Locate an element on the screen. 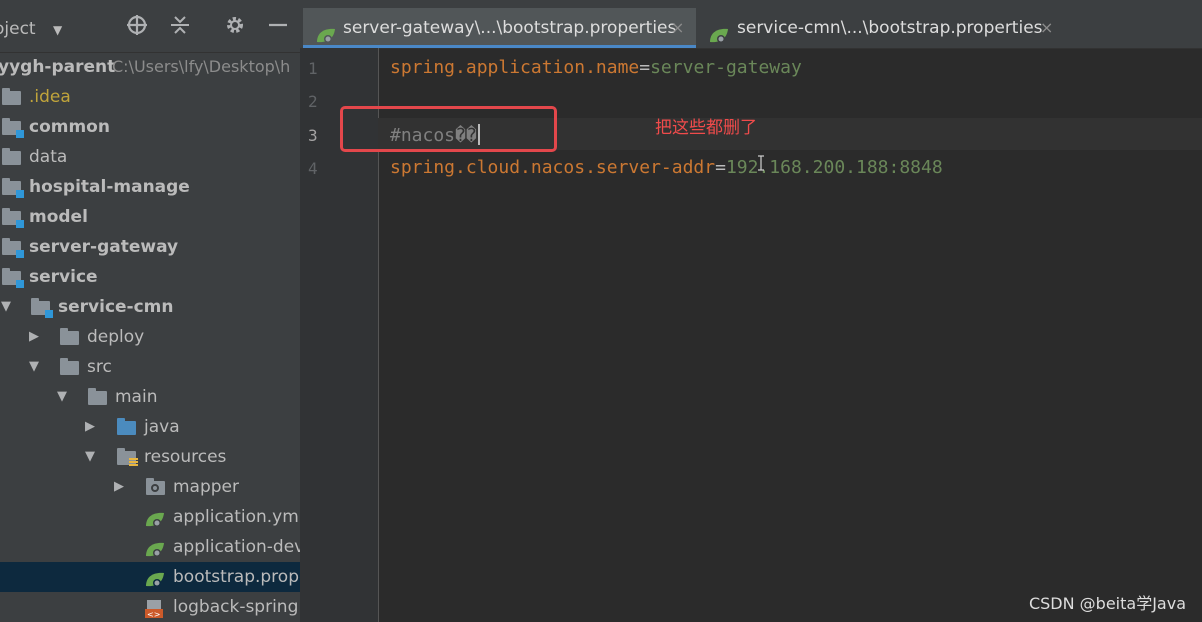 This screenshot has height=622, width=1202. code-line-1: spring.application.name=server-gateway is located at coordinates (596, 67).